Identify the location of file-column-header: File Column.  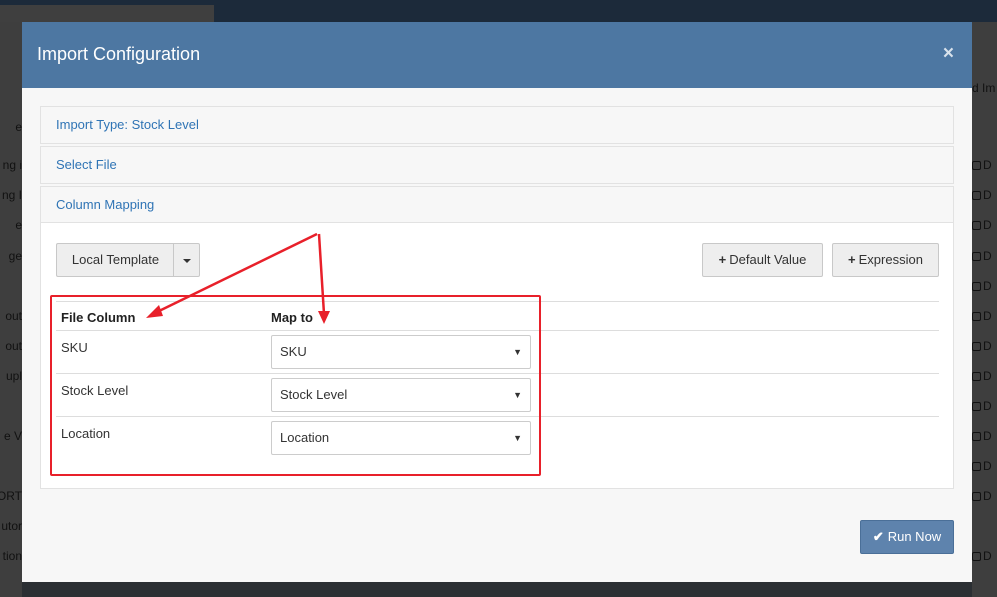
(98, 317).